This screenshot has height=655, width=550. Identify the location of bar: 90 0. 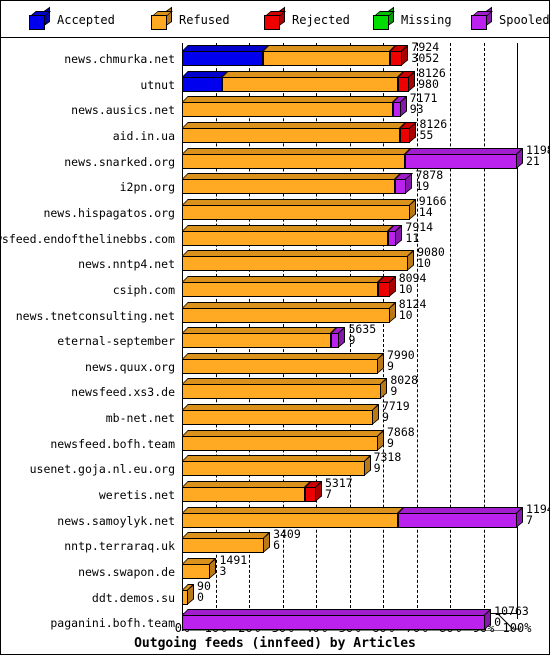
(275, 592).